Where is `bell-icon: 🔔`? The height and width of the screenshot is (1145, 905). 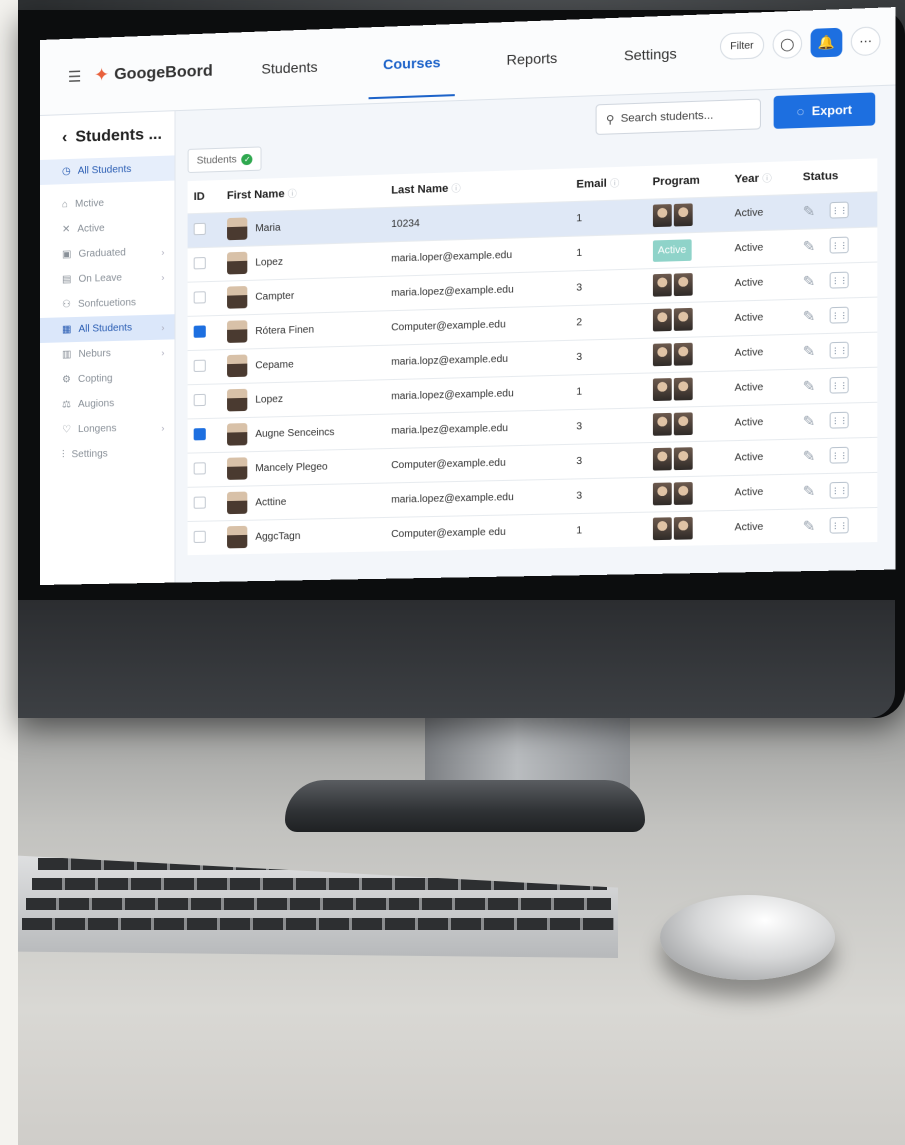
bell-icon: 🔔 is located at coordinates (826, 42).